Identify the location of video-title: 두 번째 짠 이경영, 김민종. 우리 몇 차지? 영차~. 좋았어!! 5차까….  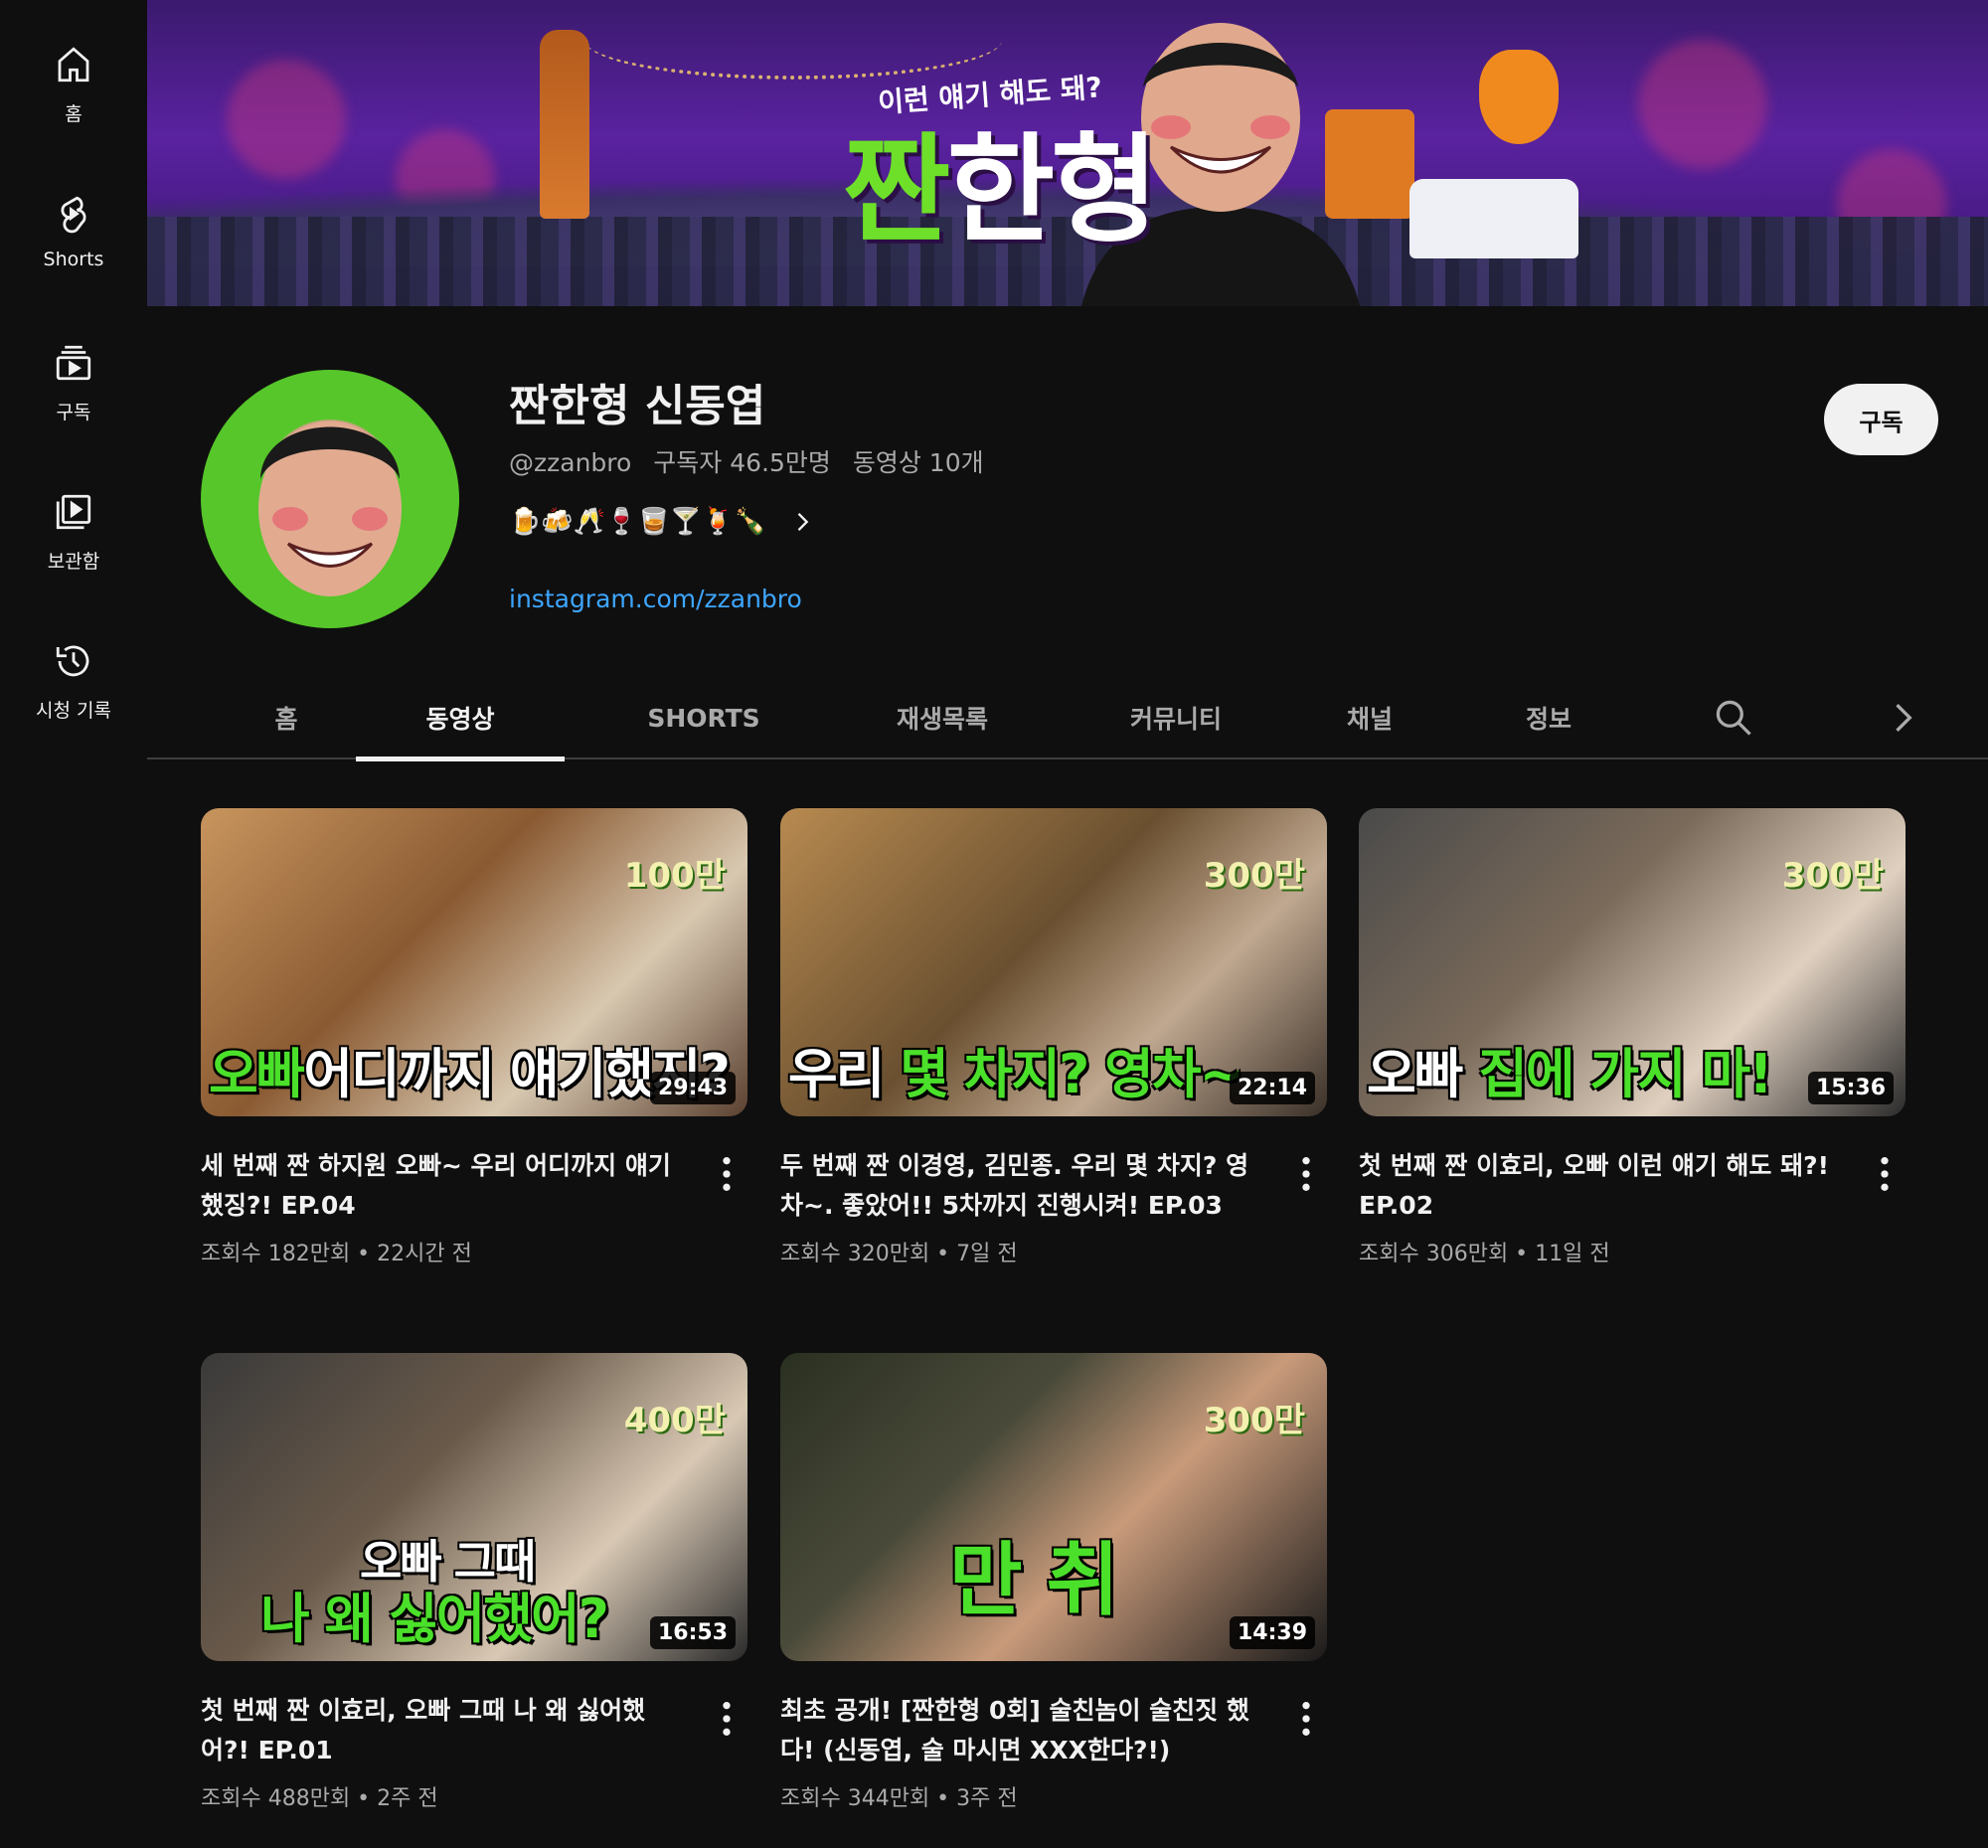
(1023, 1186).